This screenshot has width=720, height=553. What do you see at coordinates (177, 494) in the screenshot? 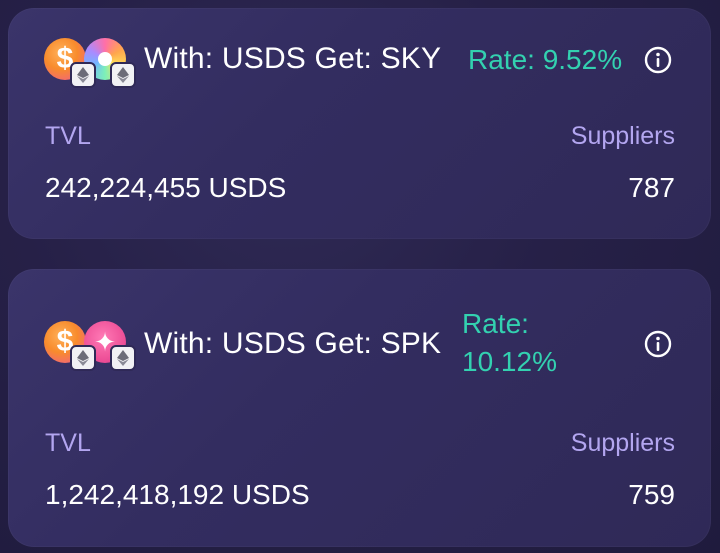
I see `tvl-value: 1,242,418,192 USDS` at bounding box center [177, 494].